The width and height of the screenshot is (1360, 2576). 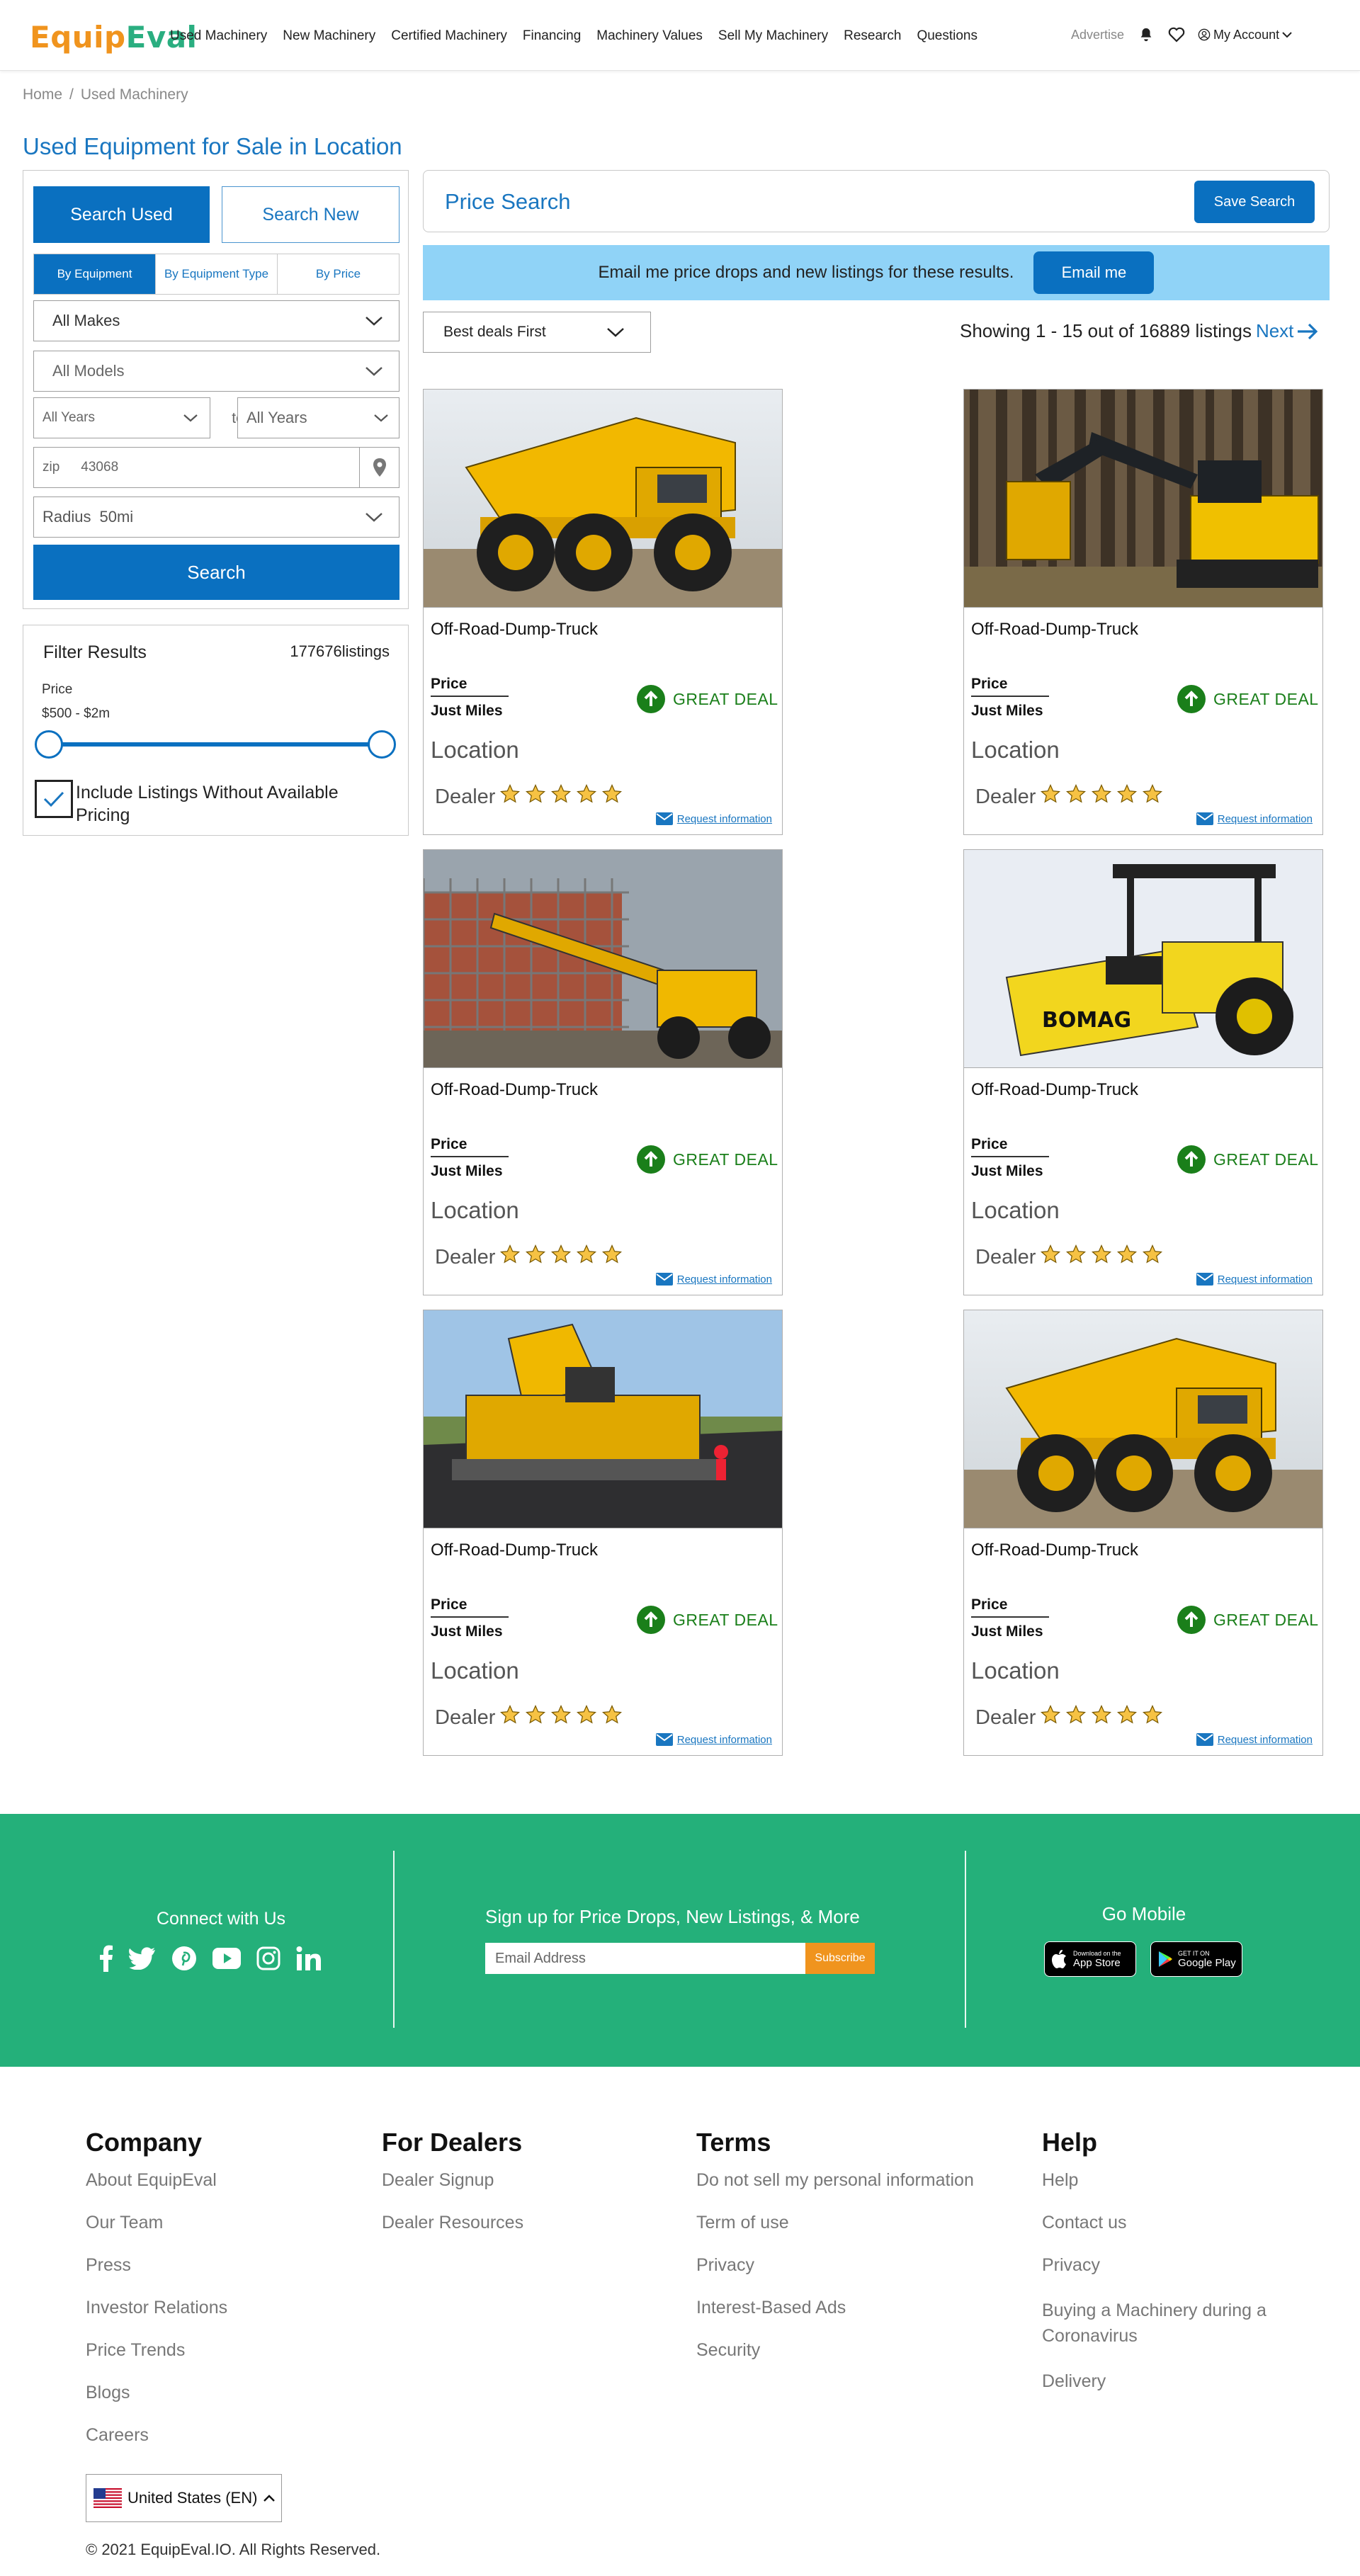 I want to click on pinterest-icon, so click(x=184, y=1958).